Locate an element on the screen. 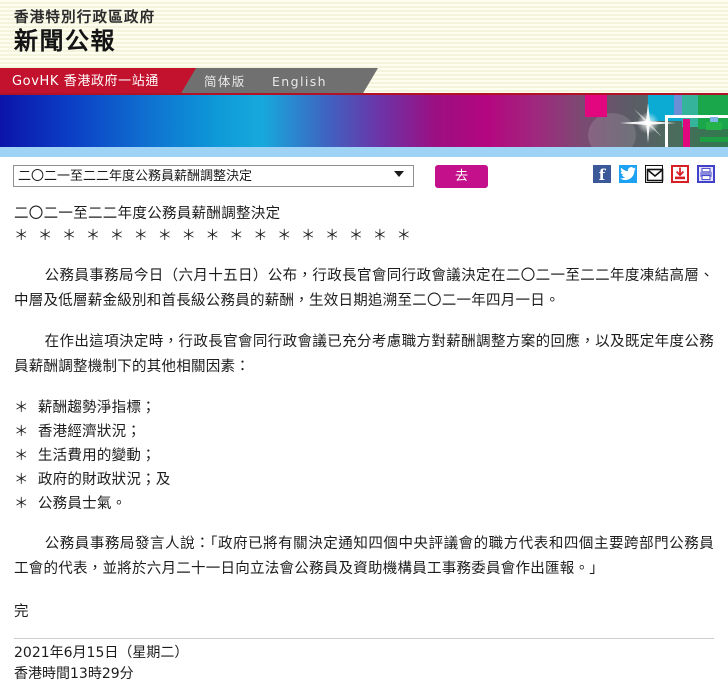  top-navbar: GovHK 香港政府一站通 简体版 English is located at coordinates (364, 81).